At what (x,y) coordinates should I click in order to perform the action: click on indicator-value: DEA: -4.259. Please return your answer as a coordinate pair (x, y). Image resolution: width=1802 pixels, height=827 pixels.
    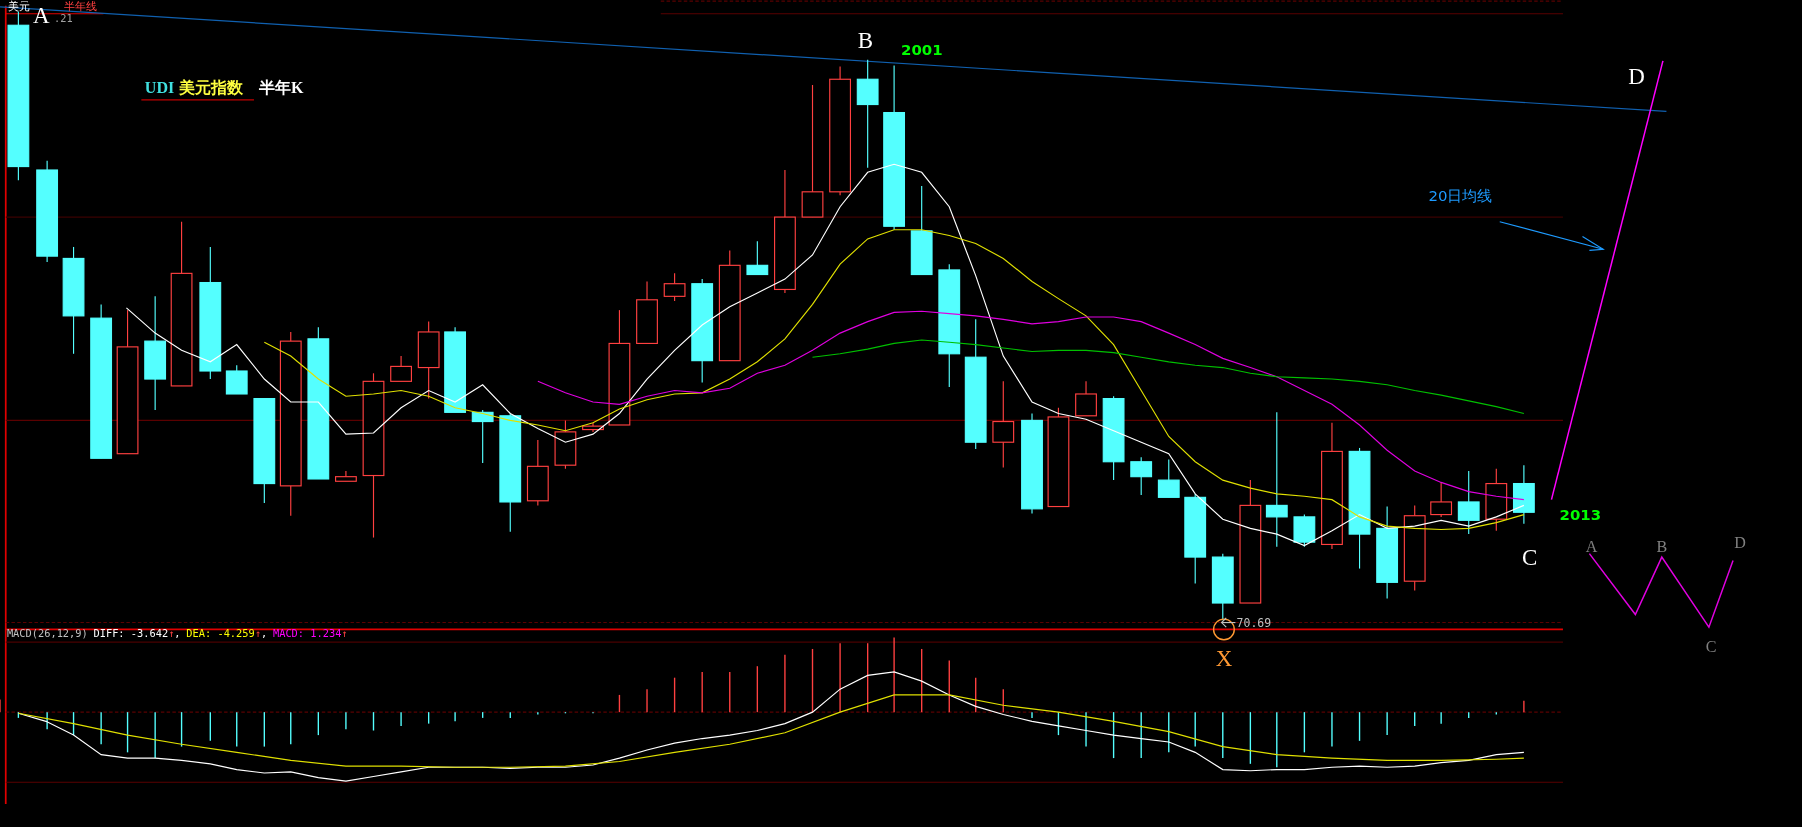
    Looking at the image, I should click on (220, 633).